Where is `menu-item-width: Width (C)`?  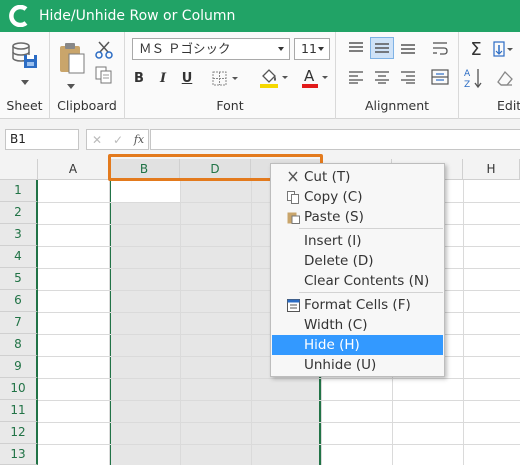
menu-item-width: Width (C) is located at coordinates (357, 325).